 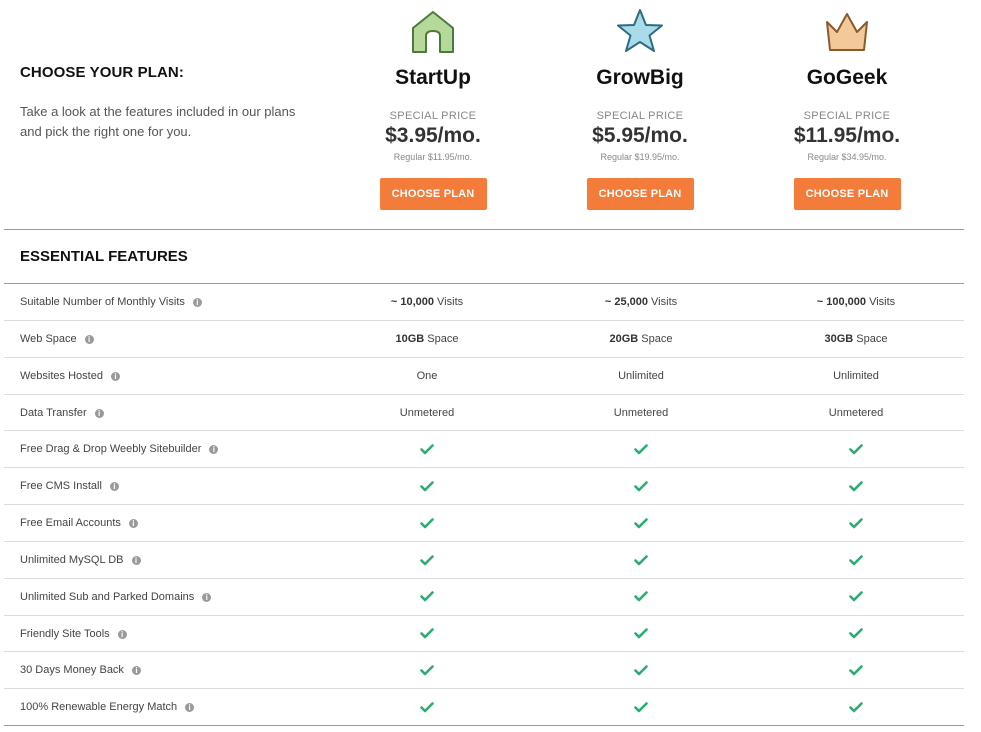 I want to click on feature-value: 20GB Space, so click(x=641, y=339).